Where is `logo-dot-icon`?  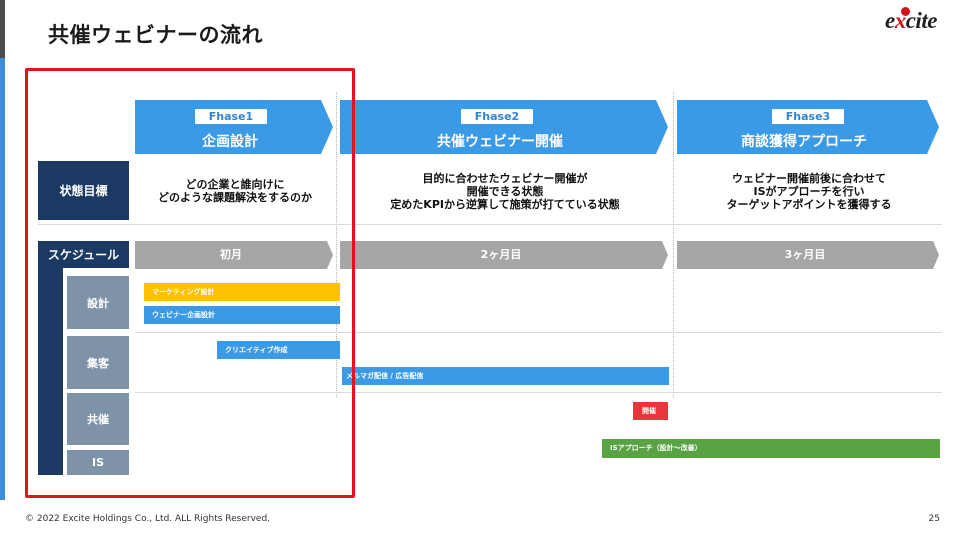 logo-dot-icon is located at coordinates (905, 11).